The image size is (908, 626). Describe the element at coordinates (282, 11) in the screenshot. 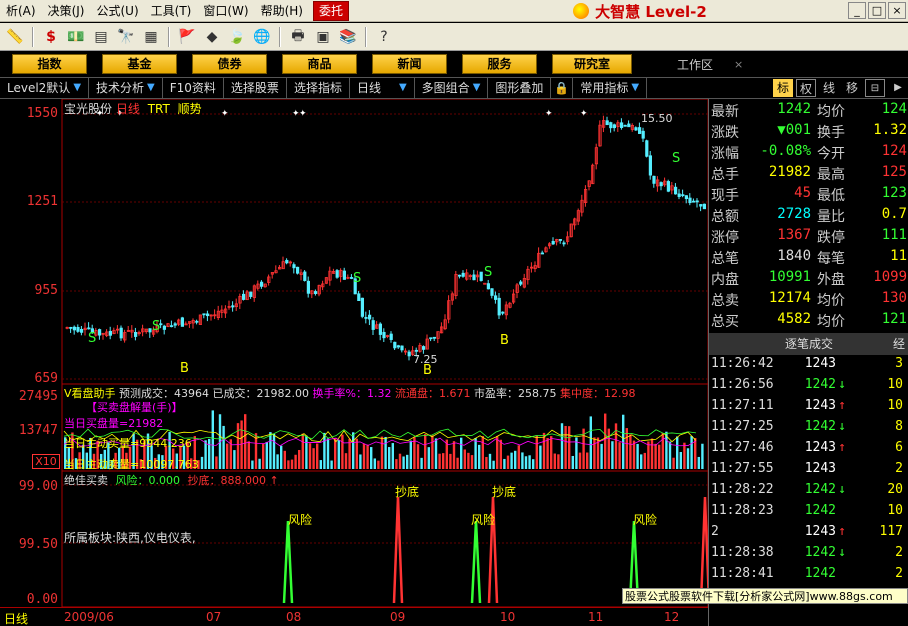

I see `menu-help: 帮助(H)` at that location.